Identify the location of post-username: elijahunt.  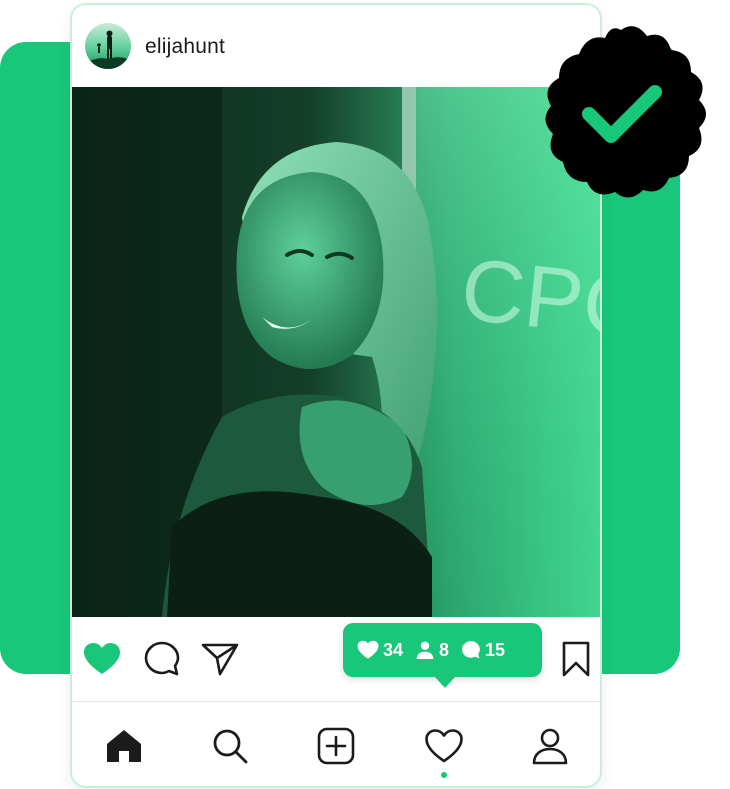
(185, 47).